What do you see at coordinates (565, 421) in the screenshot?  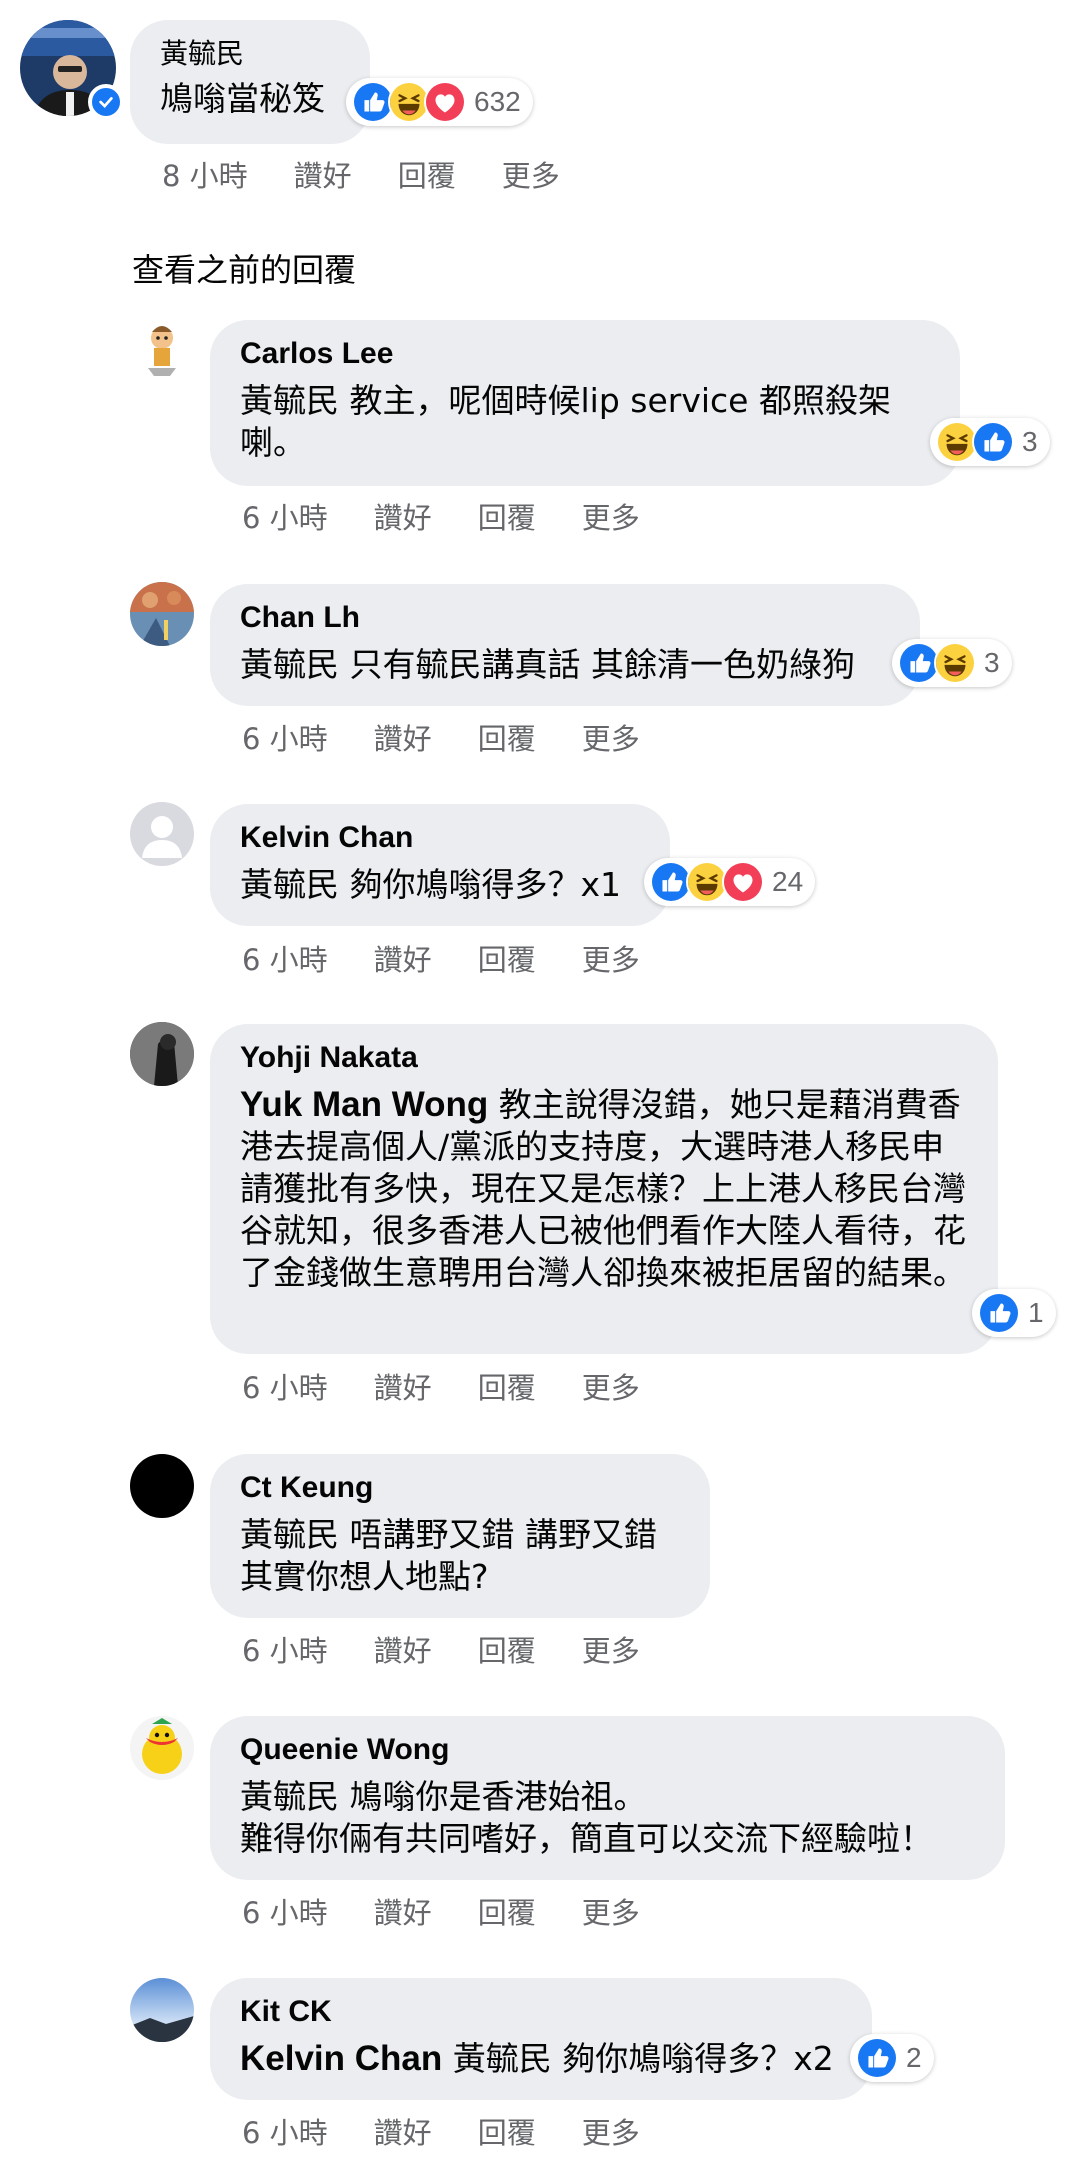 I see `comment-text: 黃毓民 教主，呢個時候lip service 都照殺架喇。` at bounding box center [565, 421].